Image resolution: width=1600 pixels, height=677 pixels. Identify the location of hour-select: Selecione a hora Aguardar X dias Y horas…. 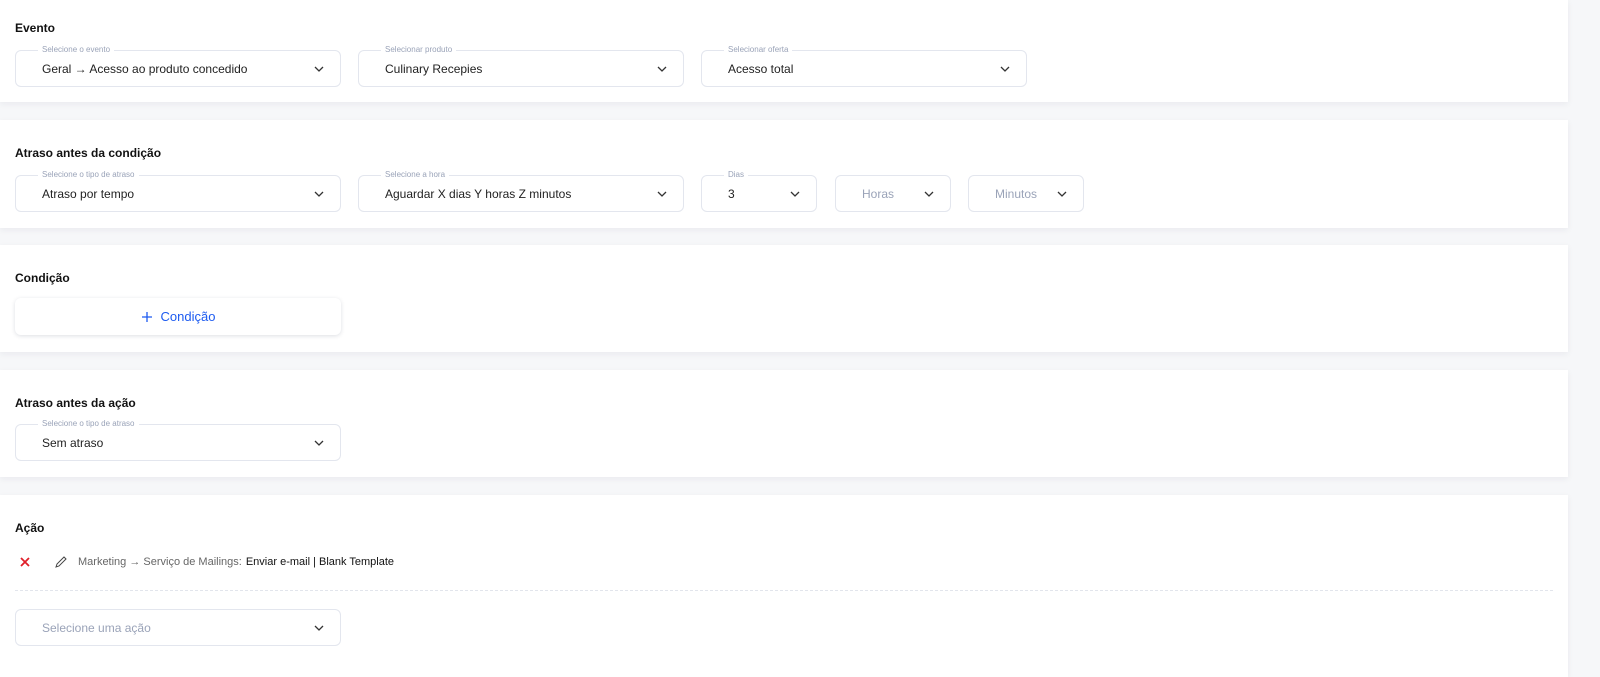
(521, 191).